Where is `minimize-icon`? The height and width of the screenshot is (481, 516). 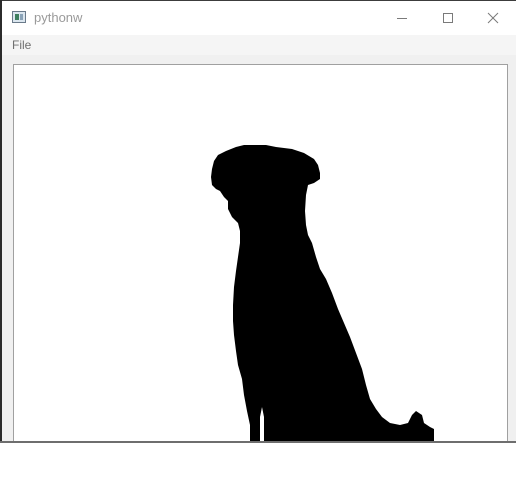 minimize-icon is located at coordinates (402, 18).